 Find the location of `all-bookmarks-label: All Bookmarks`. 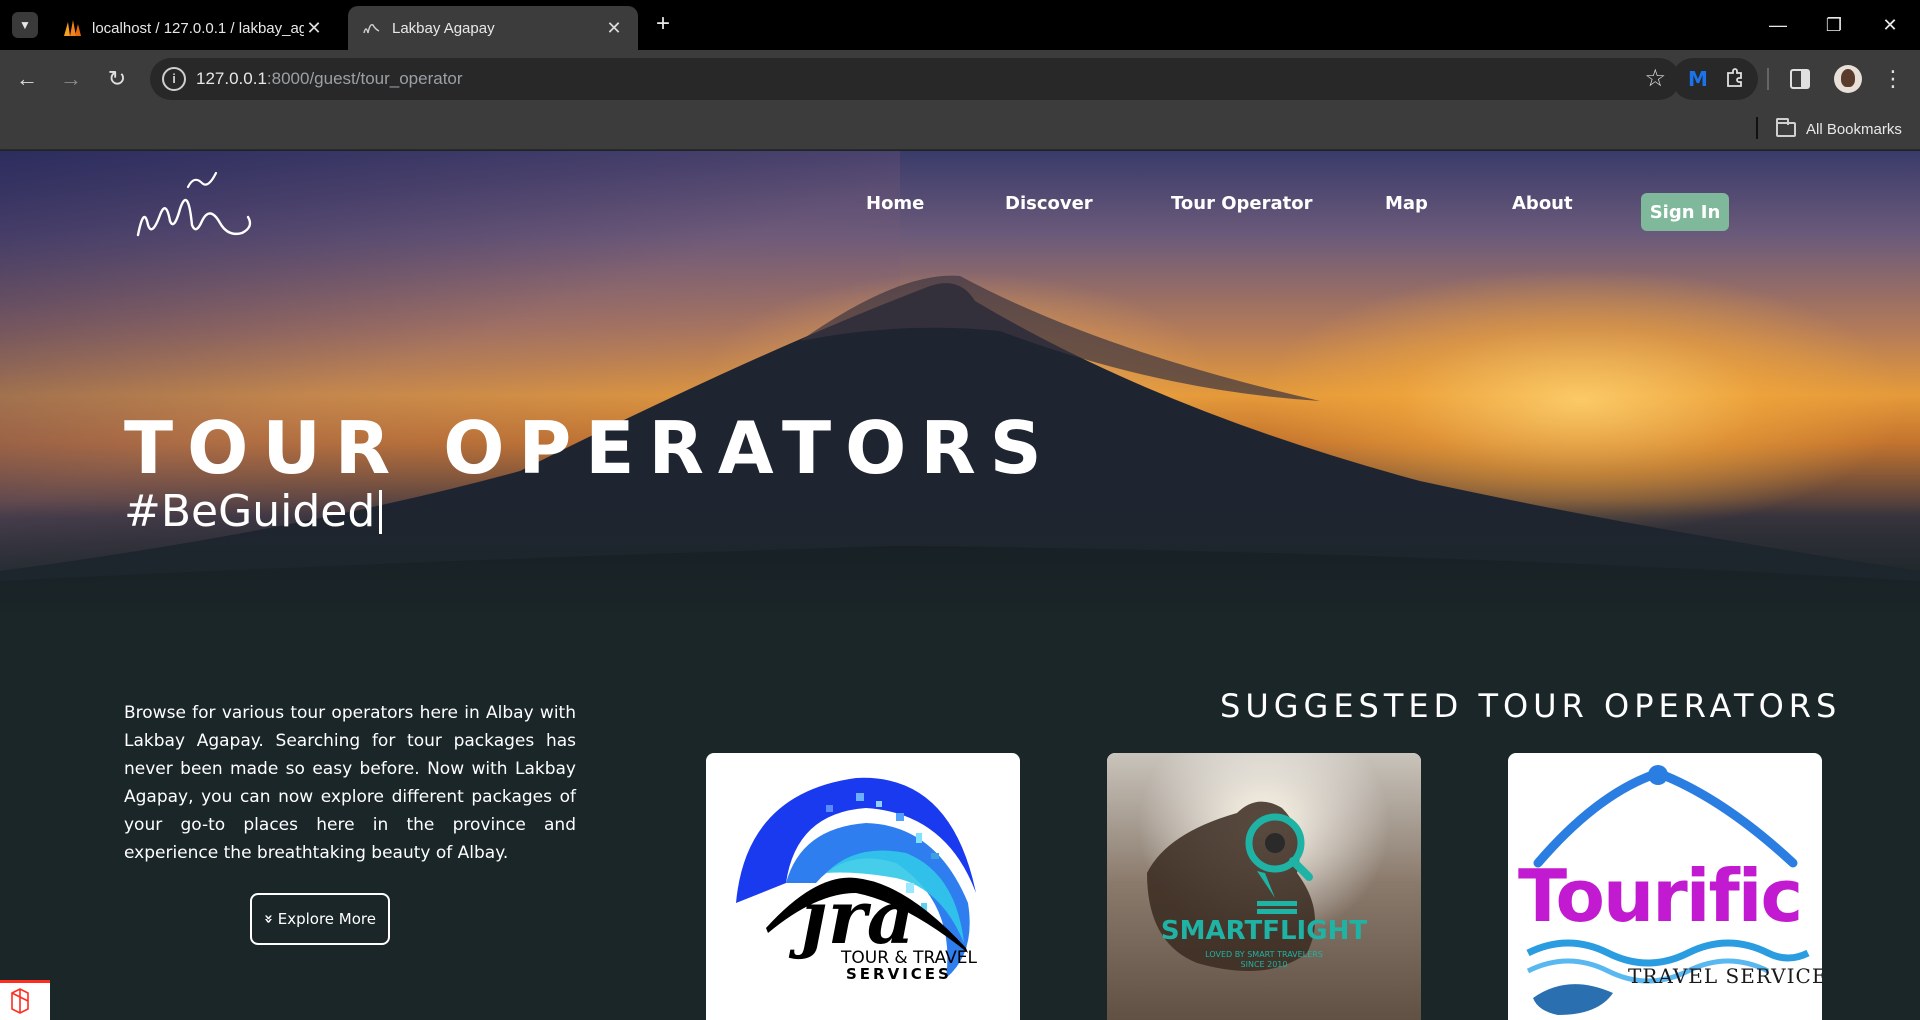

all-bookmarks-label: All Bookmarks is located at coordinates (1854, 129).